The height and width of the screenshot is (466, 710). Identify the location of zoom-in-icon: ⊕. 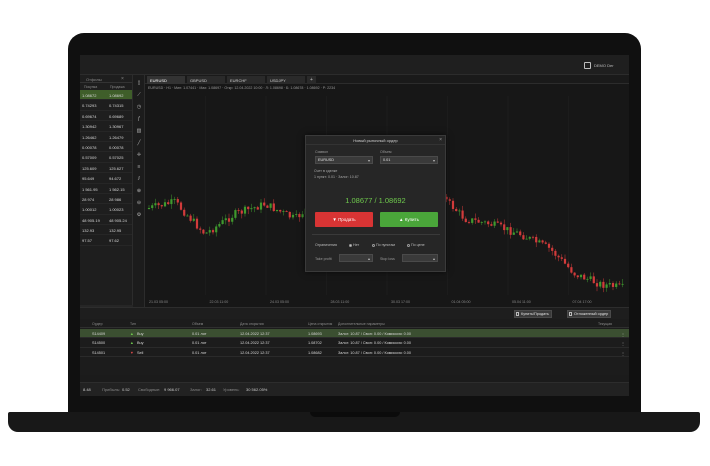
(139, 191).